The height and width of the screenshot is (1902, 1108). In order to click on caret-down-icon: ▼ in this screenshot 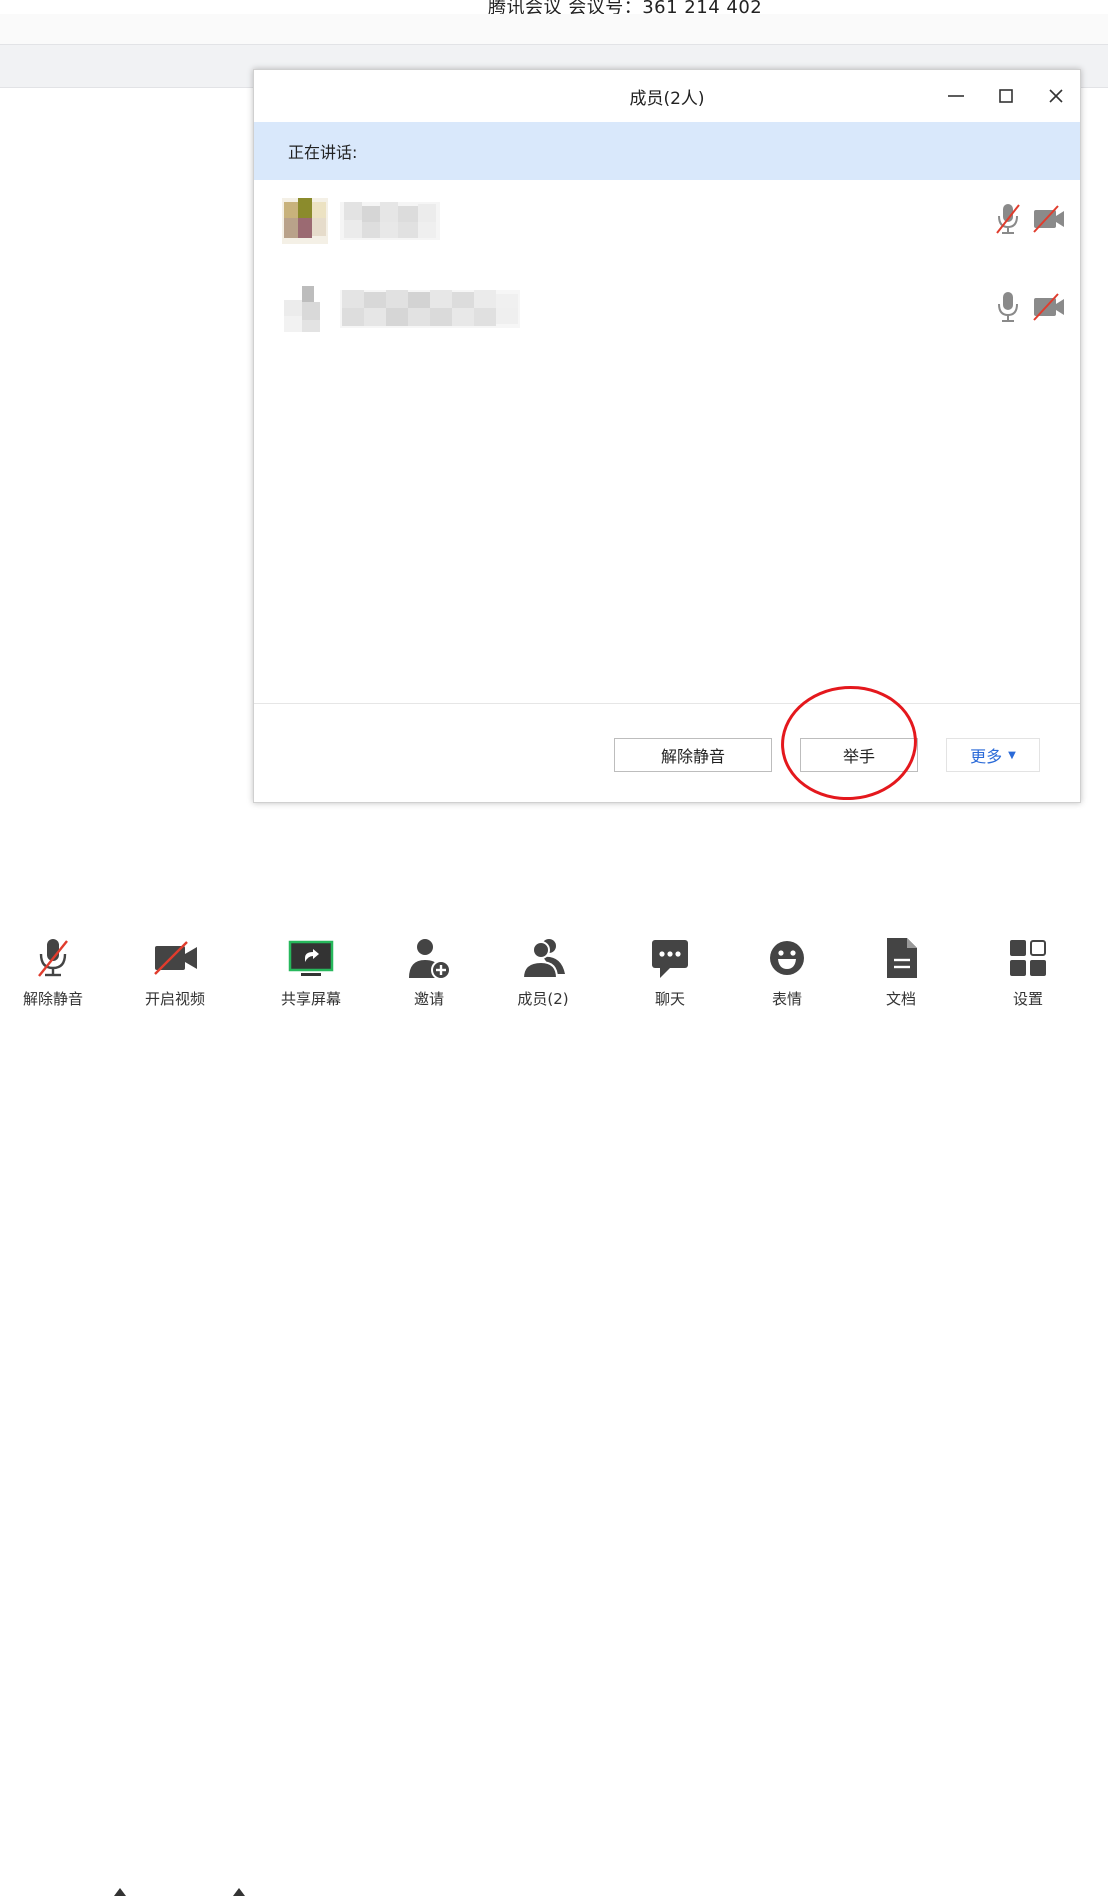, I will do `click(1012, 755)`.